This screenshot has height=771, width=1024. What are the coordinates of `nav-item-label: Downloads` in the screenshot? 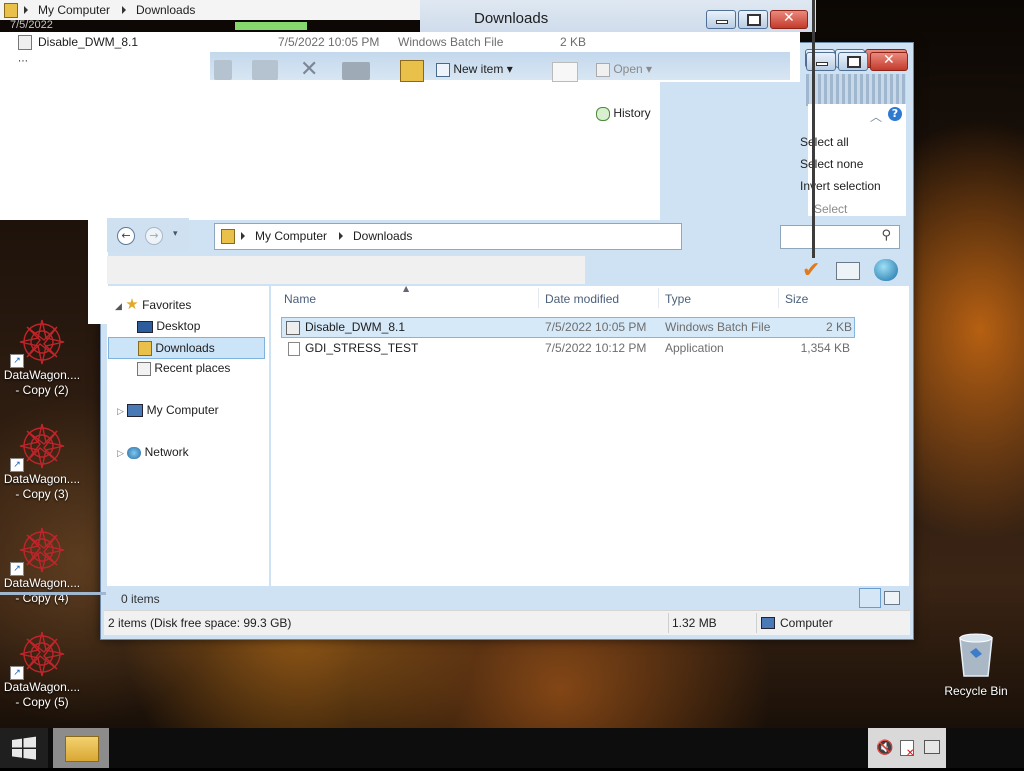 It's located at (185, 348).